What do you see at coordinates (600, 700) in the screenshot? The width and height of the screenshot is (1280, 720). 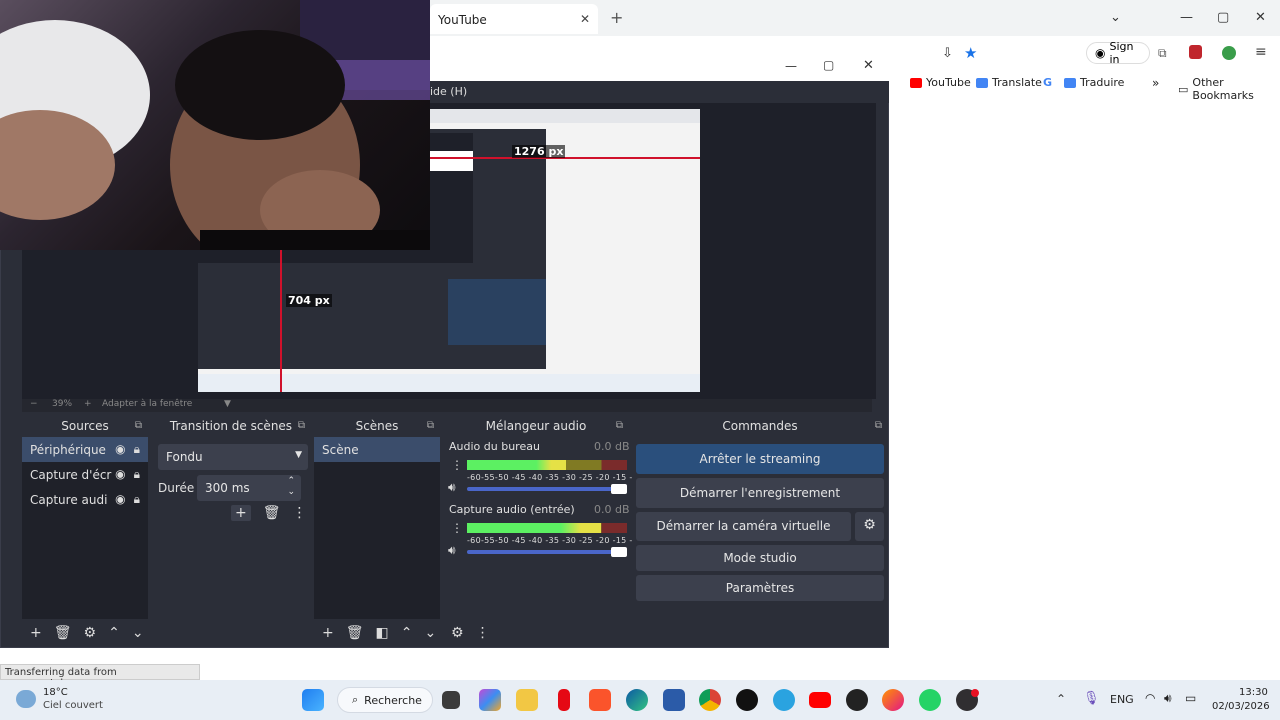 I see `brave-icon` at bounding box center [600, 700].